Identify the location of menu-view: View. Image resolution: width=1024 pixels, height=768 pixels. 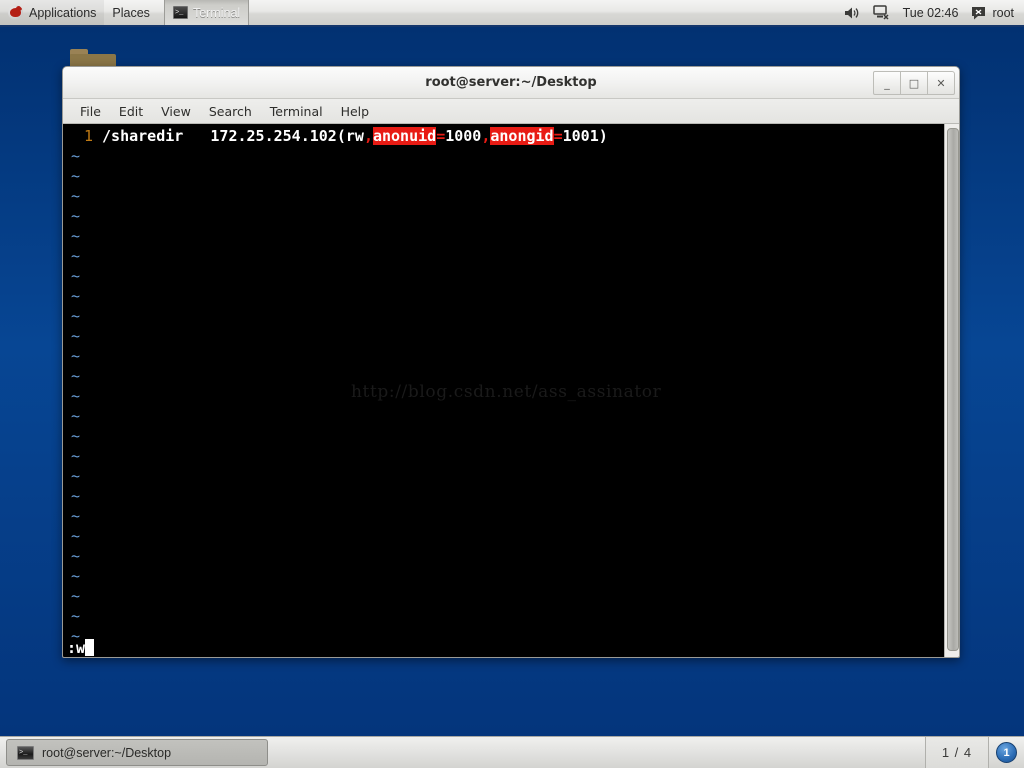
(176, 111).